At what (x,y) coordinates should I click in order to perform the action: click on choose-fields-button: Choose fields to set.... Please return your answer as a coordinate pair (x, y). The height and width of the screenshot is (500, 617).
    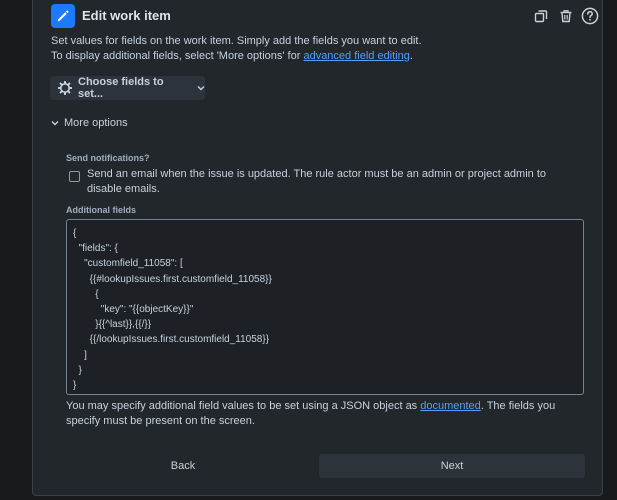
    Looking at the image, I should click on (127, 88).